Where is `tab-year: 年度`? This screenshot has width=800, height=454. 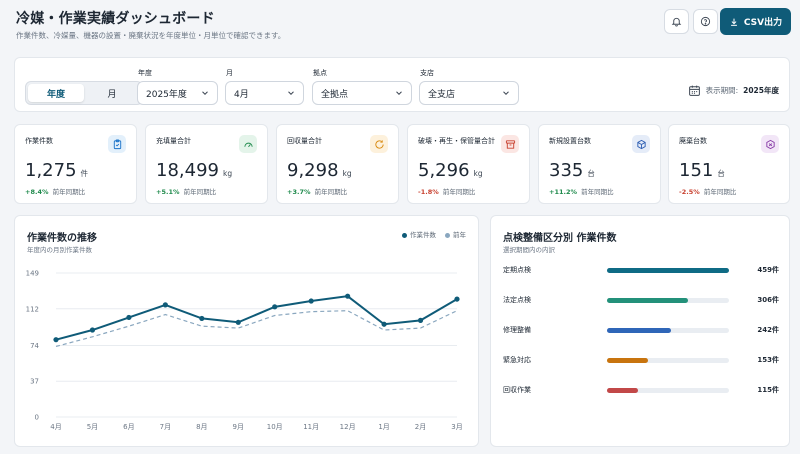 tab-year: 年度 is located at coordinates (56, 93).